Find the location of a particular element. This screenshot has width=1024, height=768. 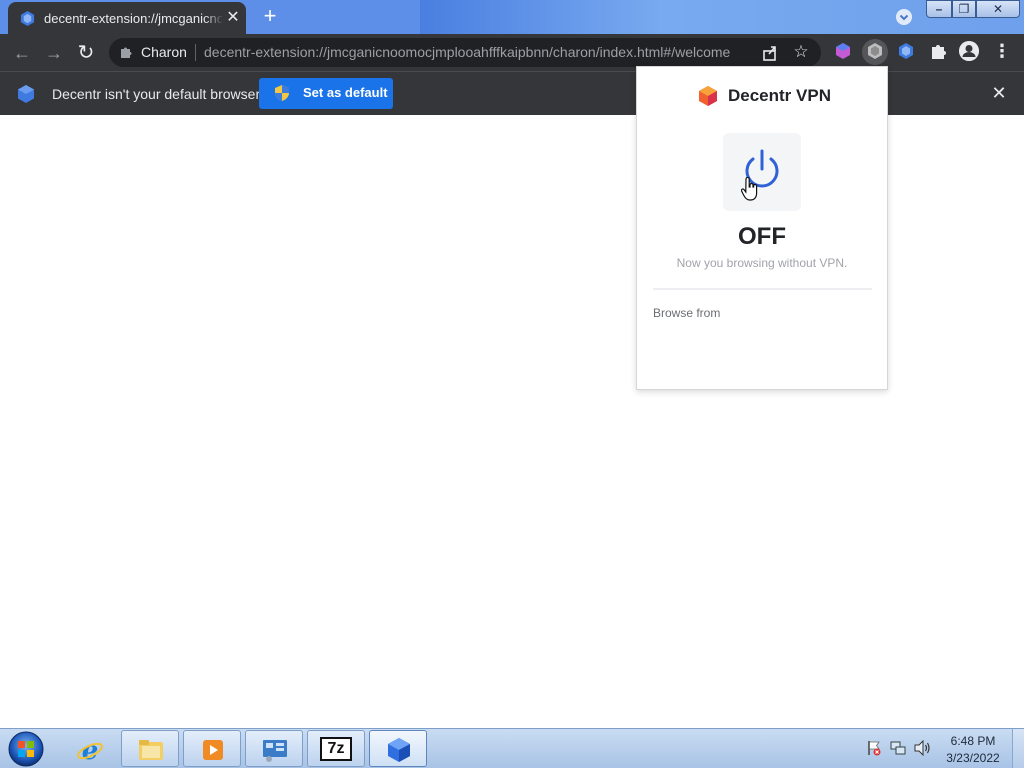

forward-button: → is located at coordinates (54, 53).